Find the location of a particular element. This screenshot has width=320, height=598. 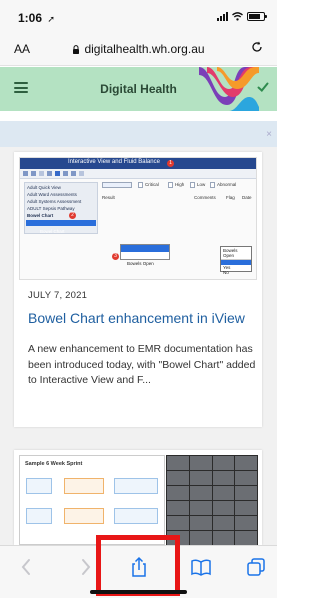

status-time-text: 1:06 is located at coordinates (30, 18).